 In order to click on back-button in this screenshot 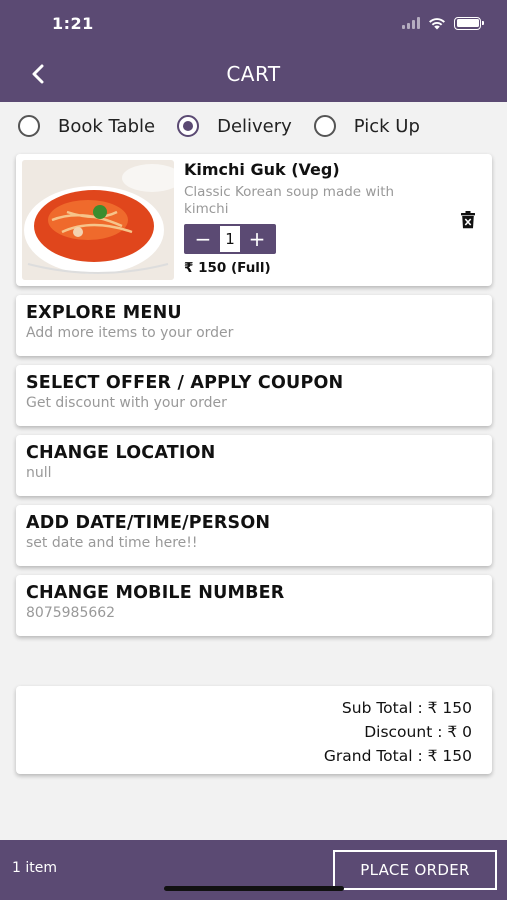, I will do `click(38, 74)`.